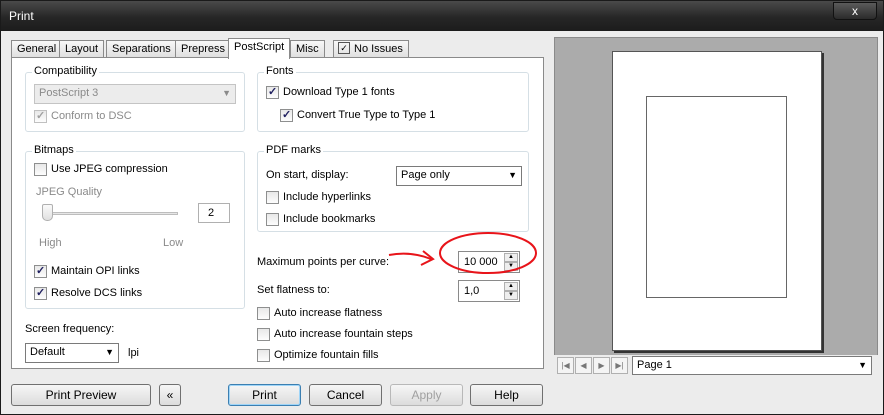 The height and width of the screenshot is (415, 884). Describe the element at coordinates (307, 175) in the screenshot. I see `start-display-label: On start, display:` at that location.